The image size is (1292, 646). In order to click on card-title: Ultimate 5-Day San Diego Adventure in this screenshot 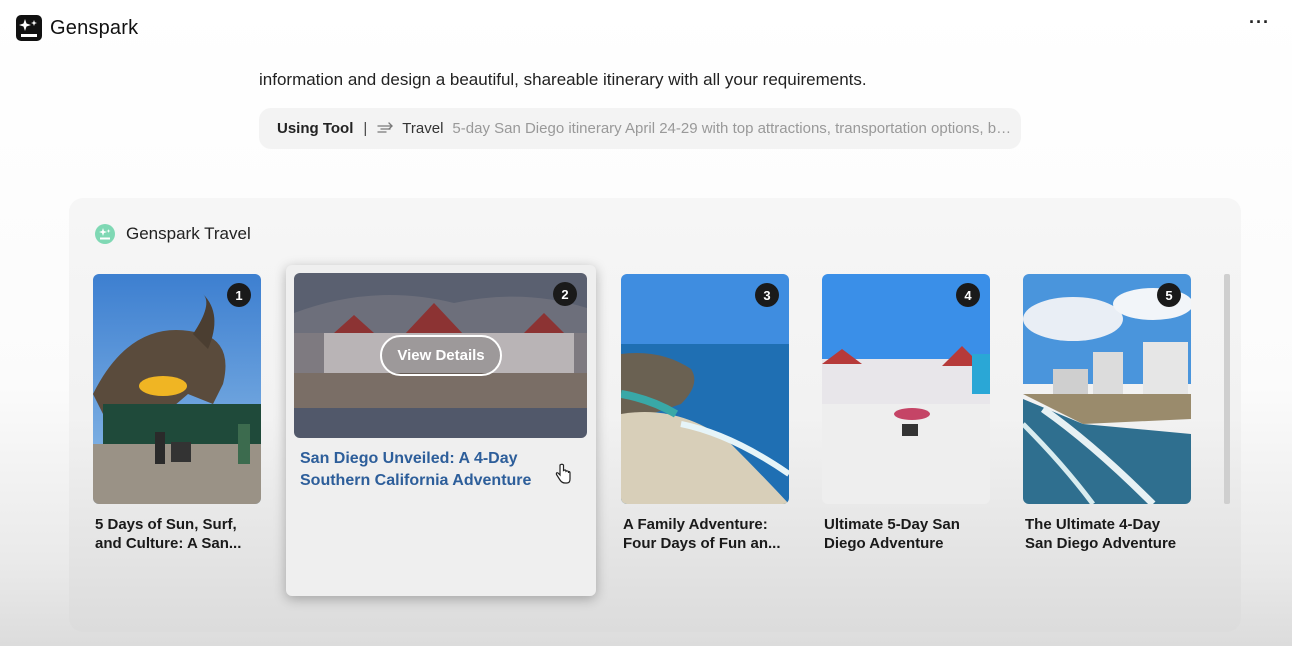, I will do `click(905, 534)`.